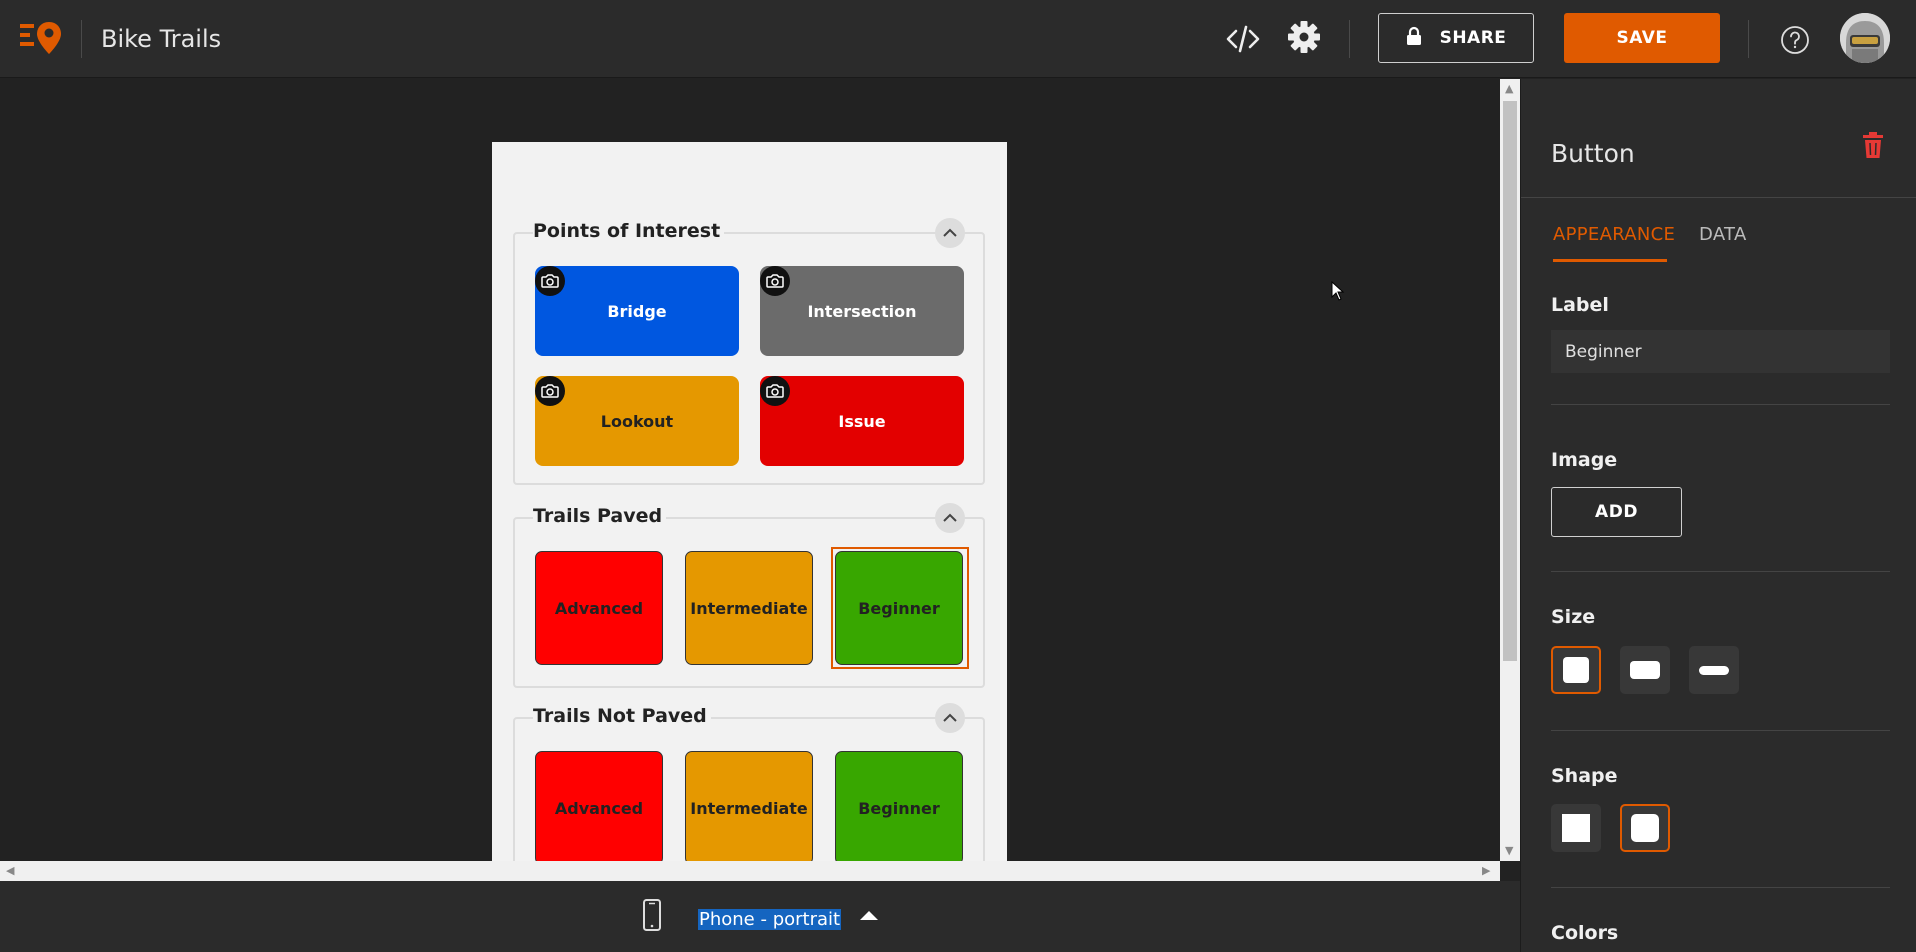 The width and height of the screenshot is (1916, 952). I want to click on size-heading: Size, so click(1573, 617).